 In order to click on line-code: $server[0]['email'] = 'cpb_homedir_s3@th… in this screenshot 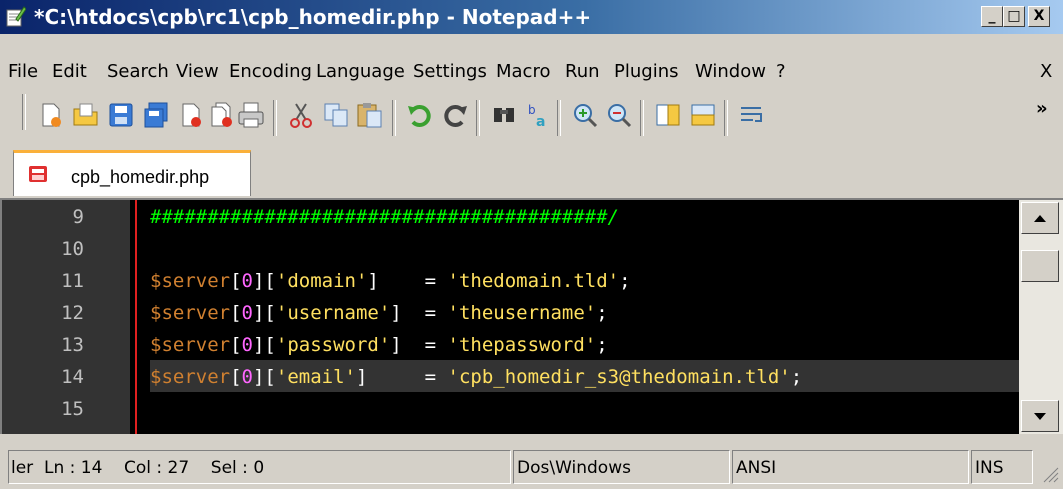, I will do `click(476, 377)`.